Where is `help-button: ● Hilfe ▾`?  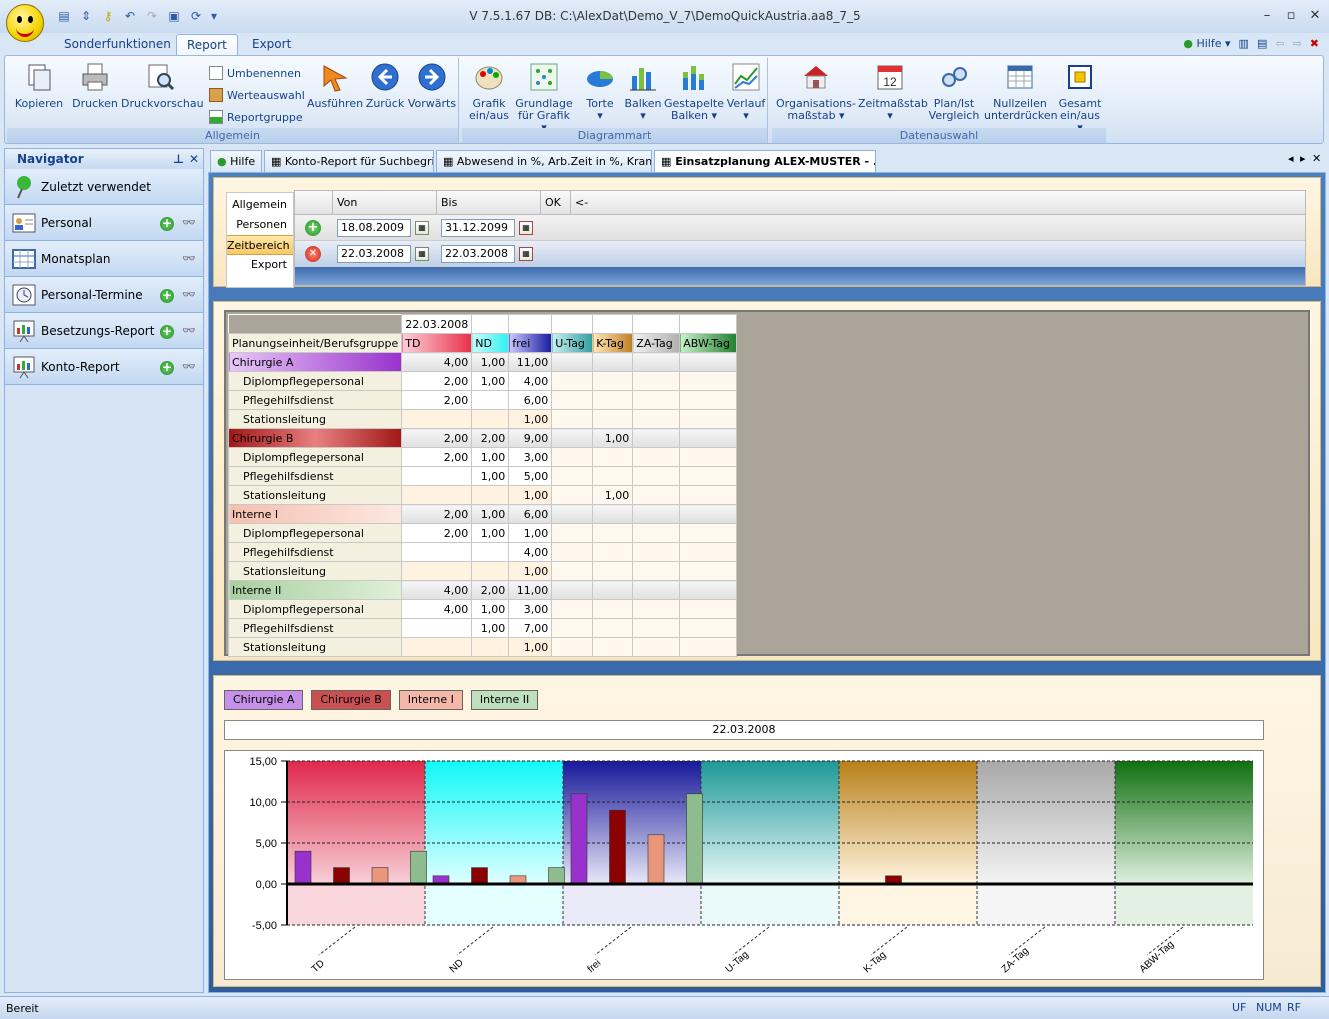 help-button: ● Hilfe ▾ is located at coordinates (1206, 43).